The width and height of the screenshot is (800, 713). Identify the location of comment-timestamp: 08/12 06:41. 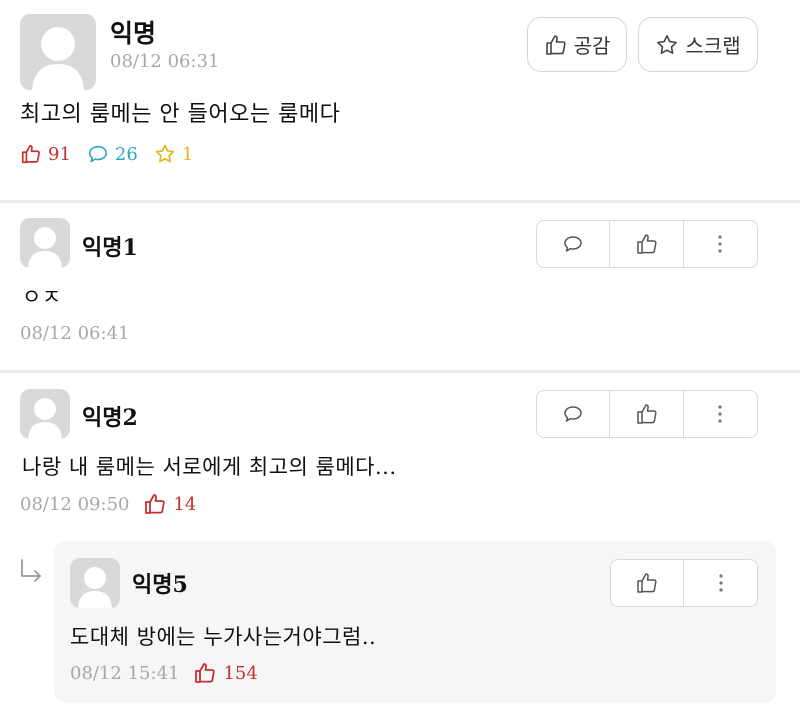
(75, 333).